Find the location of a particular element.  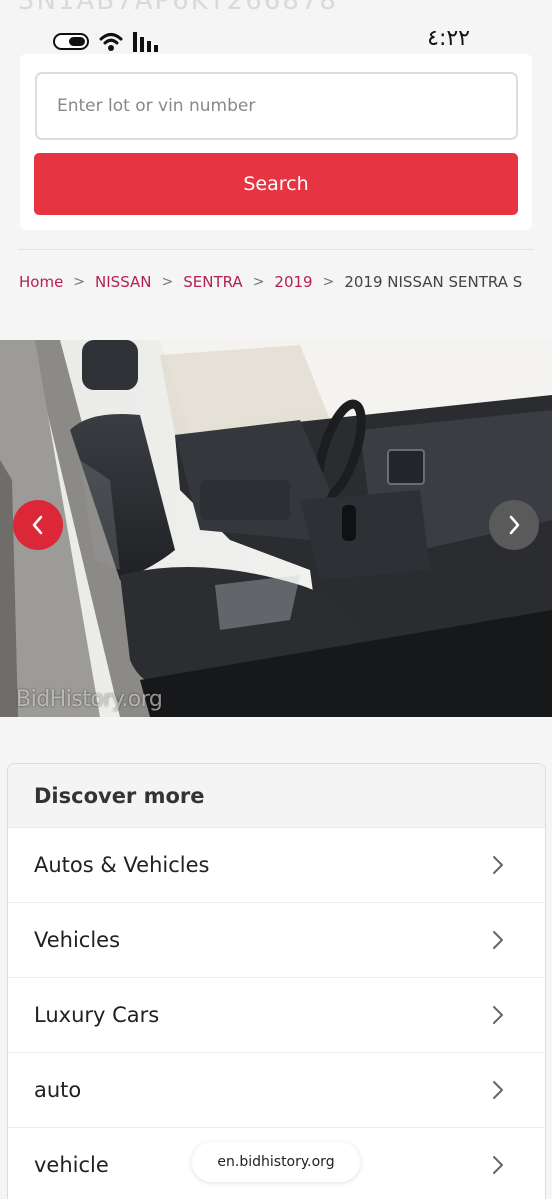

status-time: ٤:٢٢ is located at coordinates (448, 38).